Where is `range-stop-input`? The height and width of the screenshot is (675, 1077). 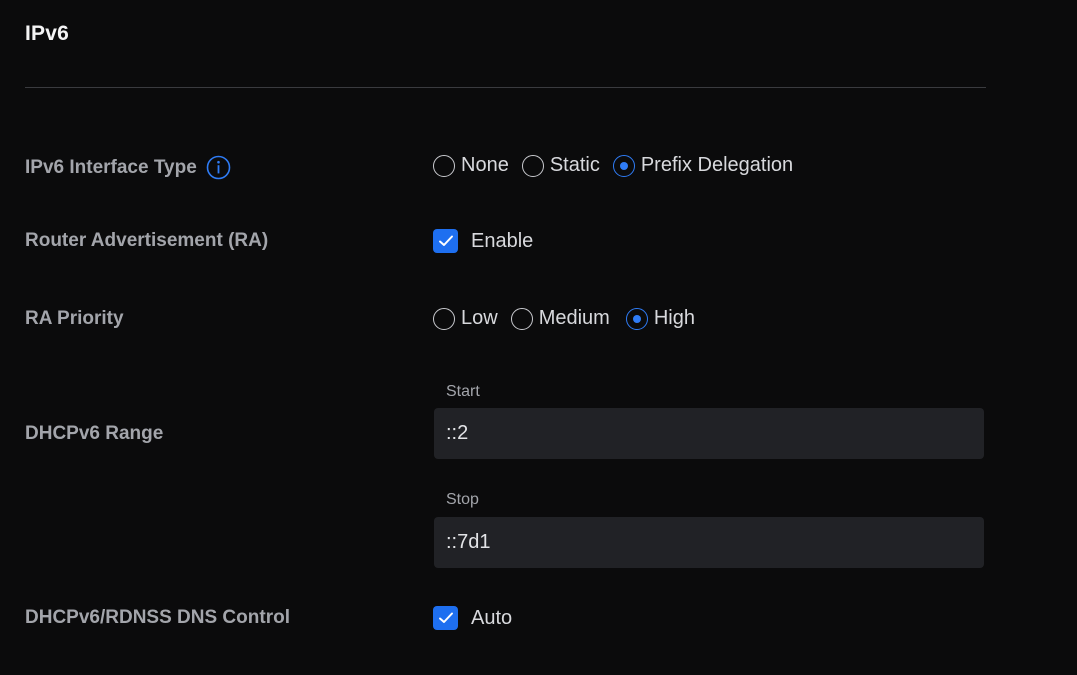 range-stop-input is located at coordinates (709, 542).